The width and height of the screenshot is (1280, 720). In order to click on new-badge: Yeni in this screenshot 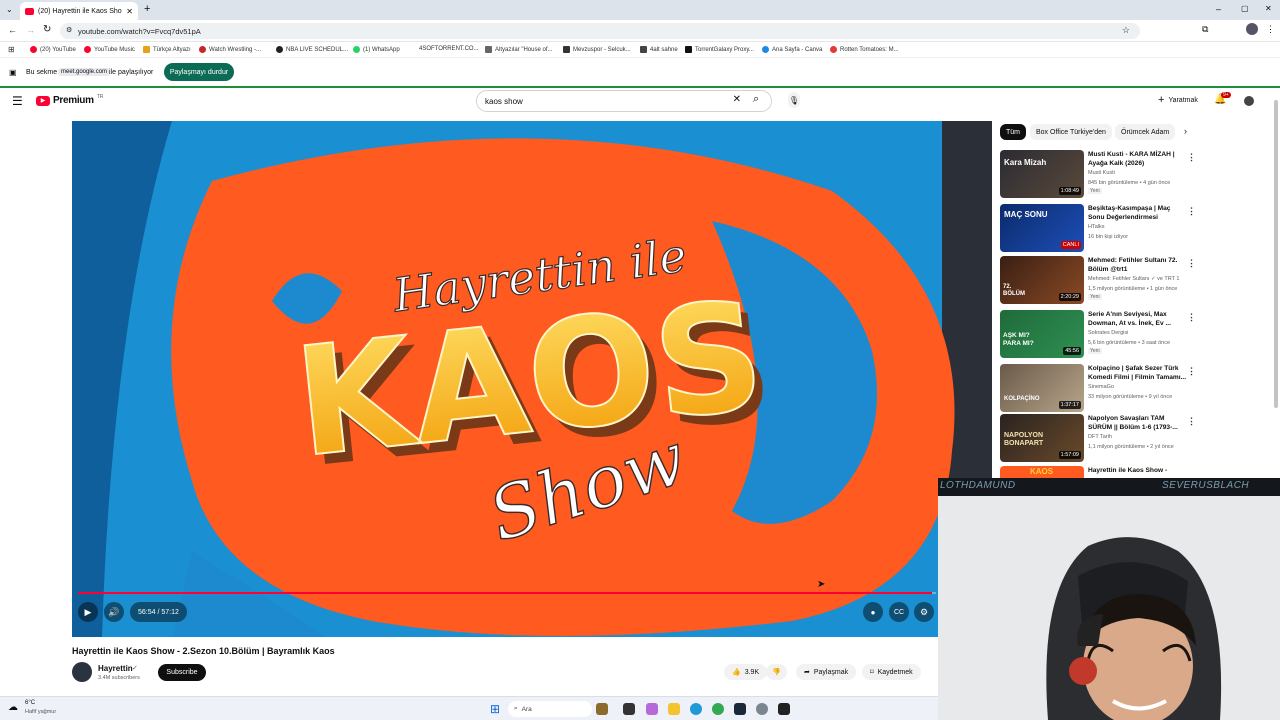, I will do `click(1095, 191)`.